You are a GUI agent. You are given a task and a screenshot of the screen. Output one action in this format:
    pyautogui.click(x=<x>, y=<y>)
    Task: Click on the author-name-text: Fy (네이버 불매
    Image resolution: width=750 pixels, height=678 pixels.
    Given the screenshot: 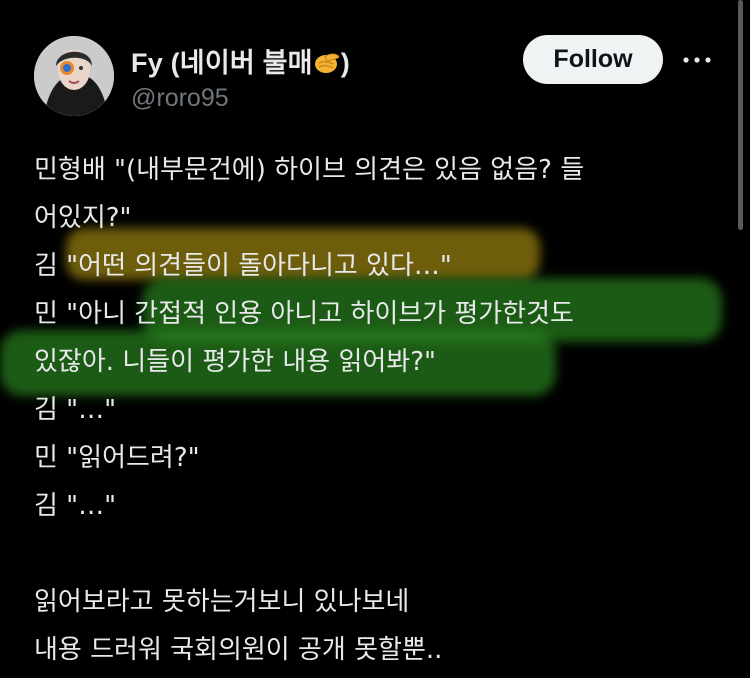 What is the action you would take?
    pyautogui.click(x=222, y=63)
    